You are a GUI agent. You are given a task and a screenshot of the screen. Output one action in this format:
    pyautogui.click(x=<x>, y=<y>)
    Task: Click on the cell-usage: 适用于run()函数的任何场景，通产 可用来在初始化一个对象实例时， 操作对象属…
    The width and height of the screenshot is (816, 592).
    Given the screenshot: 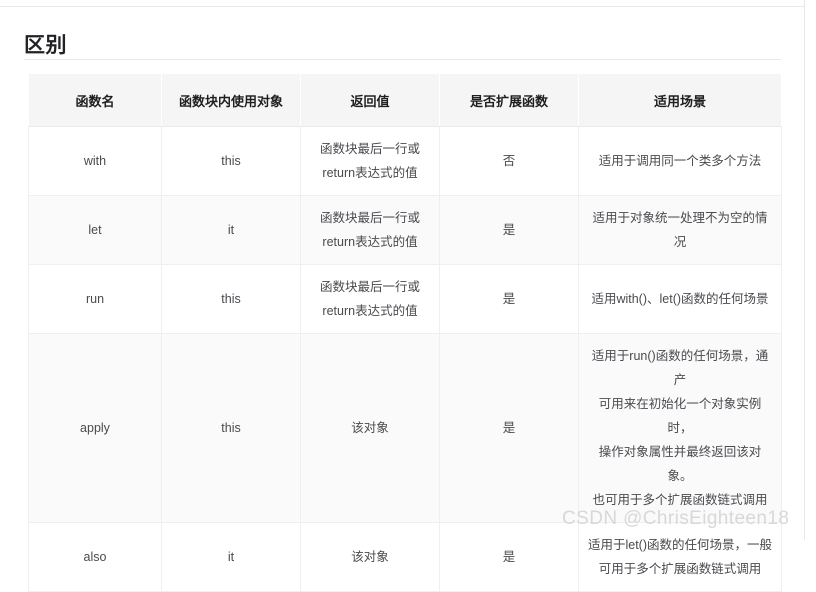 What is the action you would take?
    pyautogui.click(x=680, y=428)
    